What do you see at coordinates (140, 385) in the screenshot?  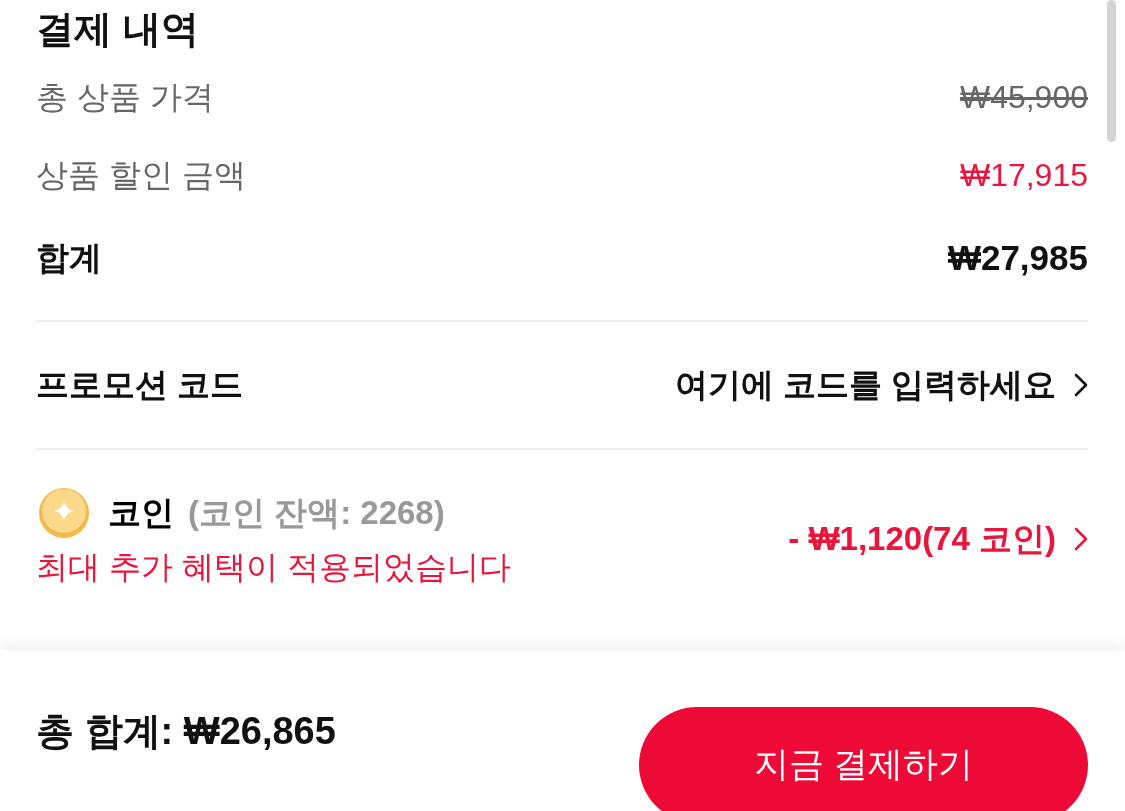 I see `promo-code-label: 프로모션 코드` at bounding box center [140, 385].